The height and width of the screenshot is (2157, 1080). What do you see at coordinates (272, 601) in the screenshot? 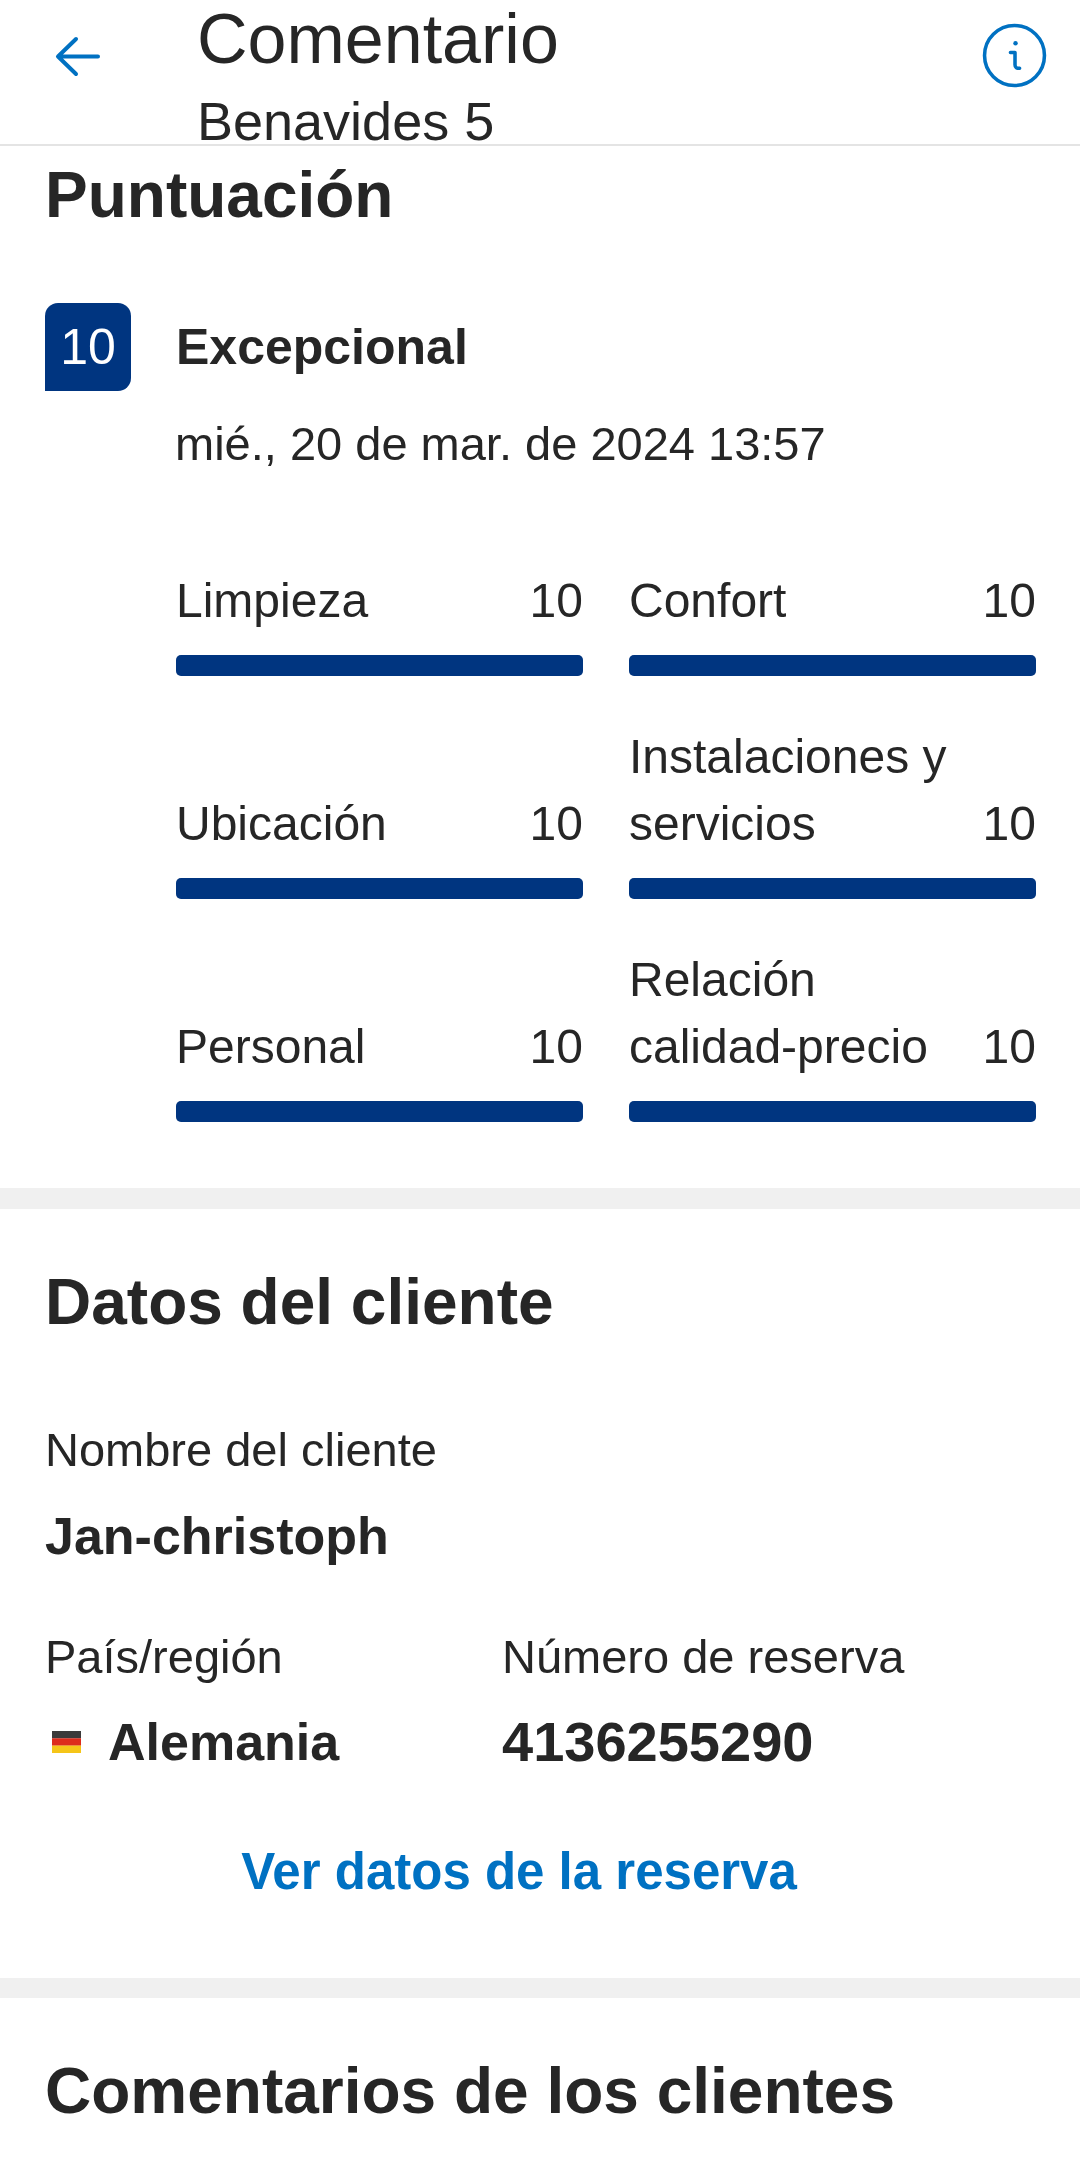
I see `category-label: Limpieza` at bounding box center [272, 601].